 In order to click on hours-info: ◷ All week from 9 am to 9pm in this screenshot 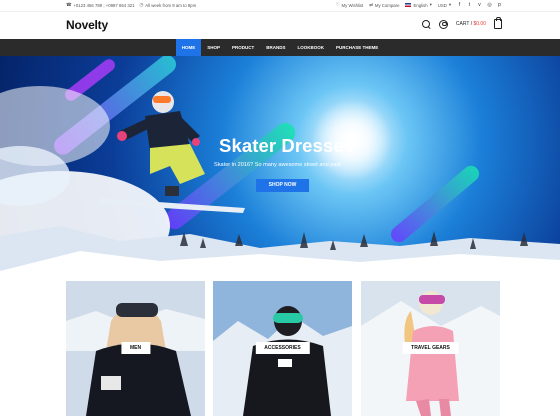, I will do `click(168, 5)`.